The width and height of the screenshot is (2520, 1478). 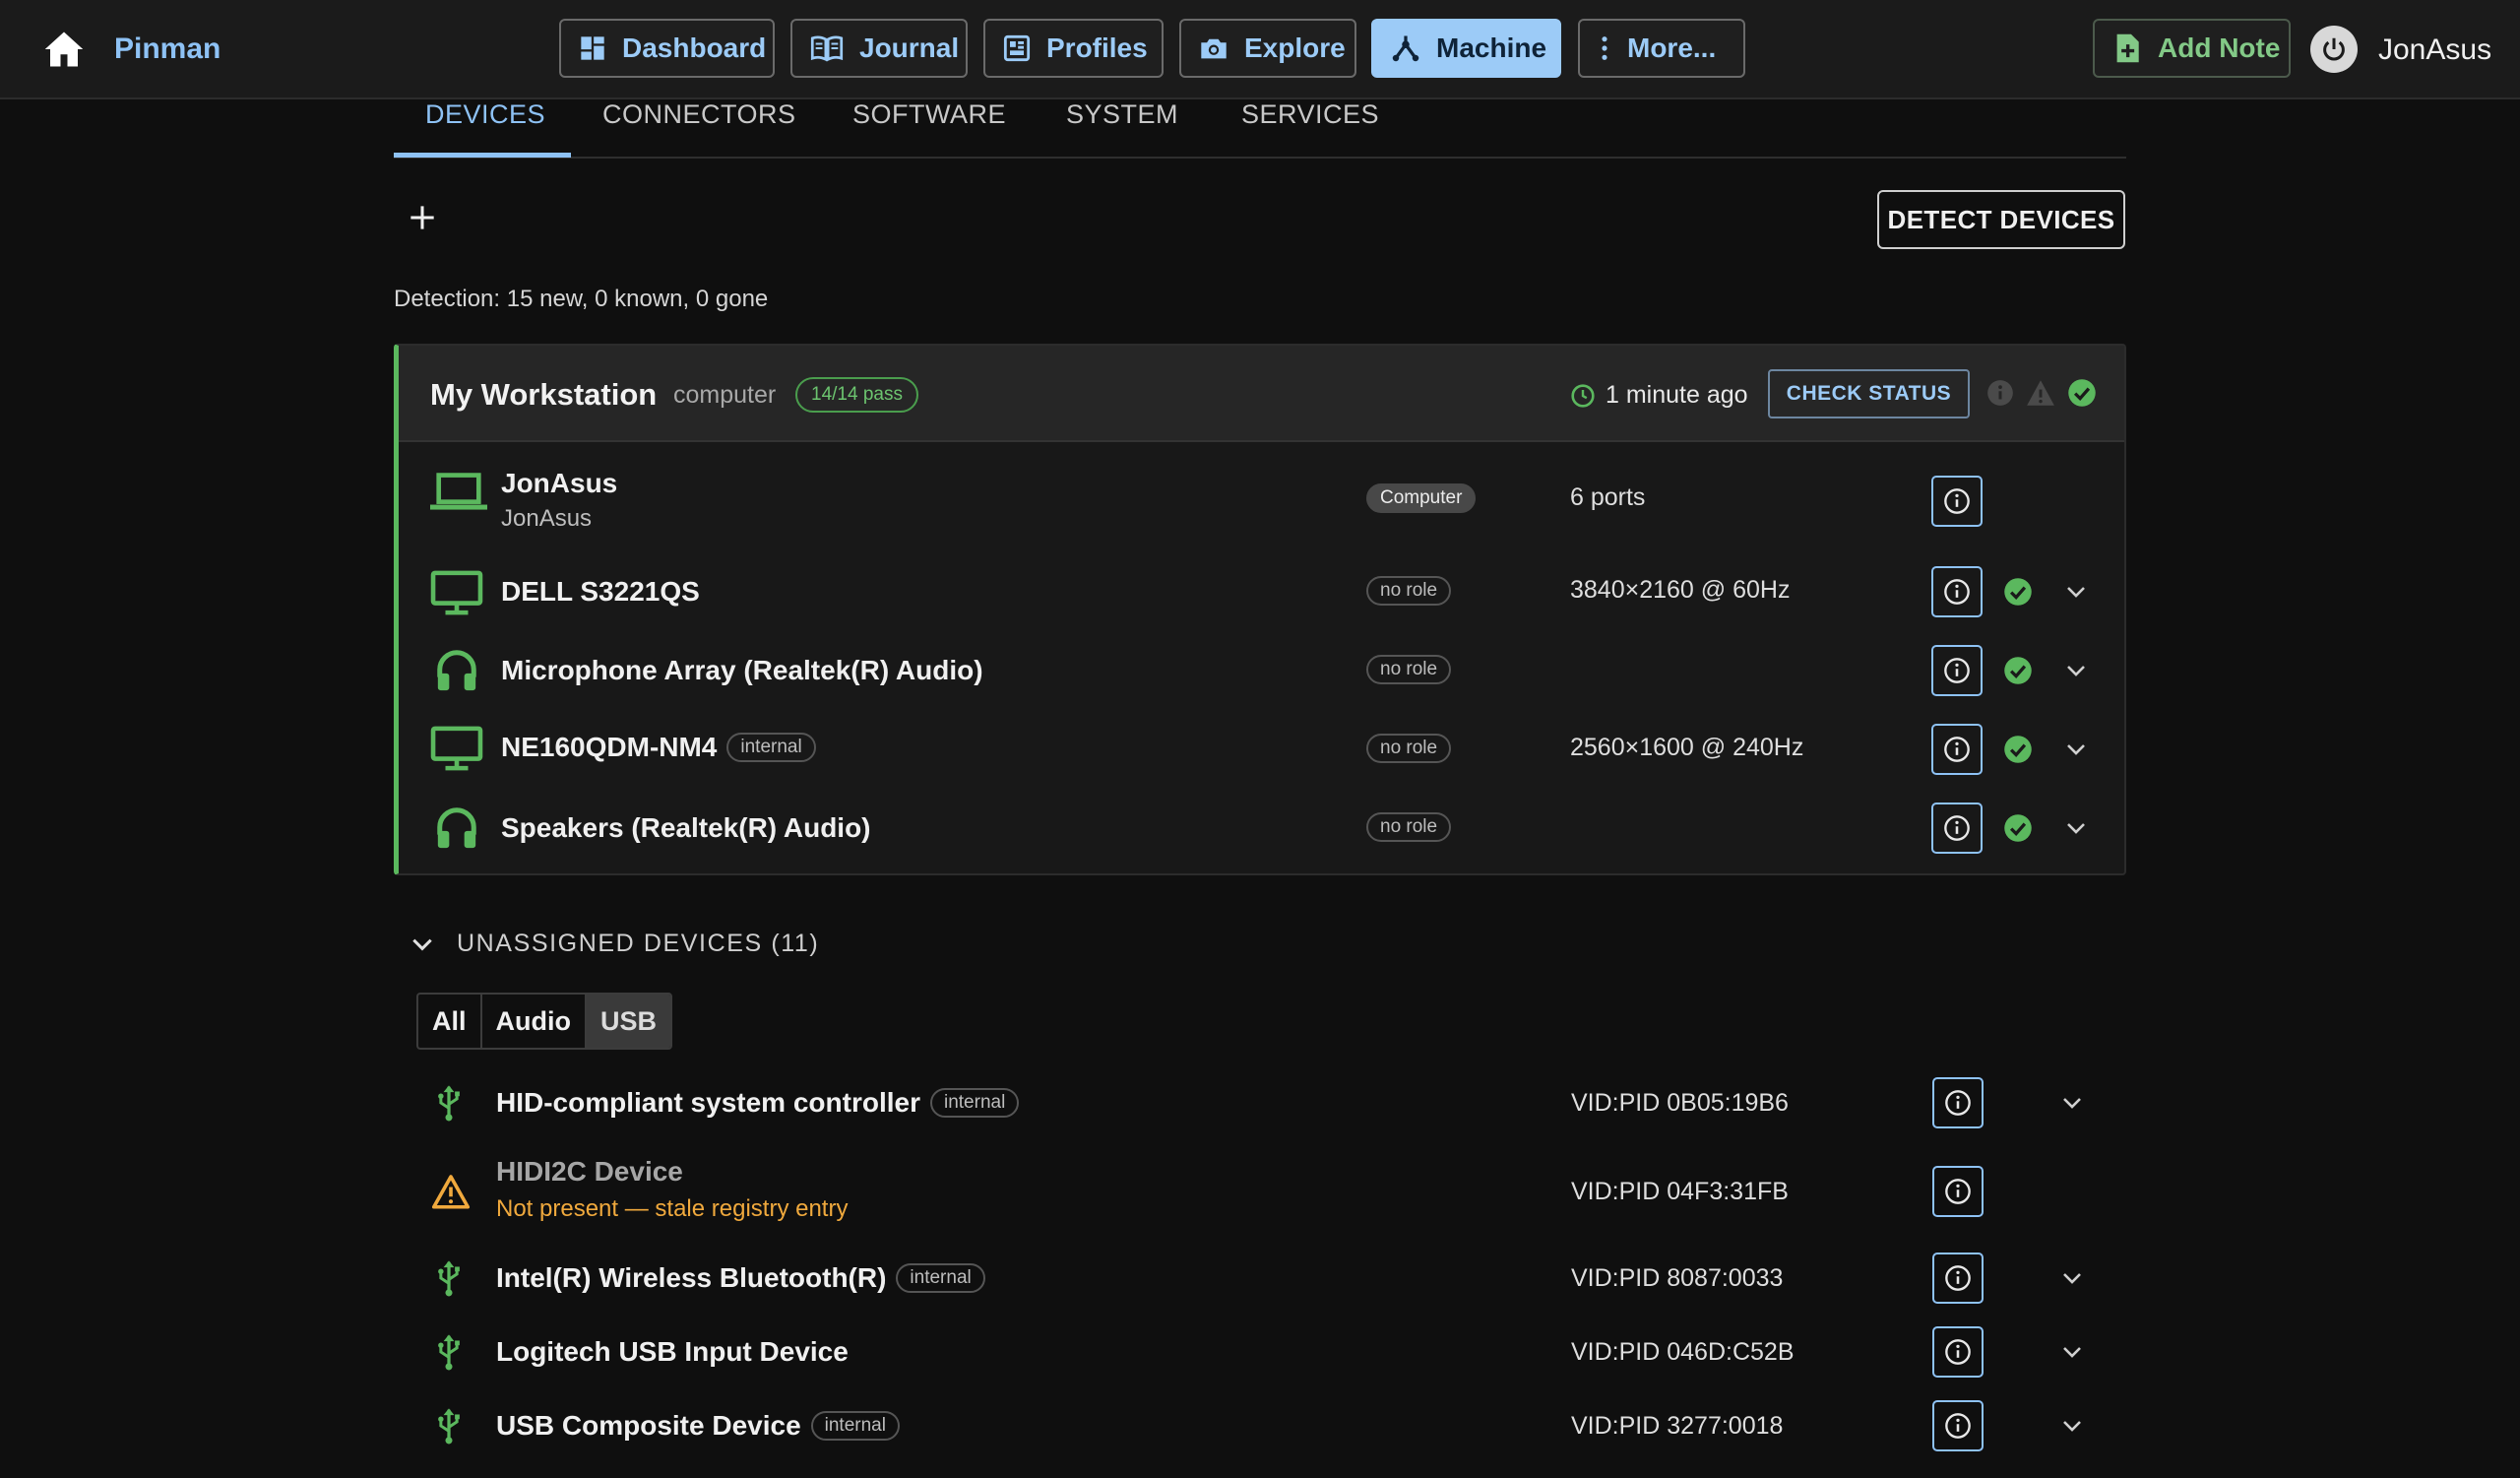 What do you see at coordinates (1261, 591) in the screenshot?
I see `device-row: DELL S3221QS no role 3840×2160 @ 60Hz` at bounding box center [1261, 591].